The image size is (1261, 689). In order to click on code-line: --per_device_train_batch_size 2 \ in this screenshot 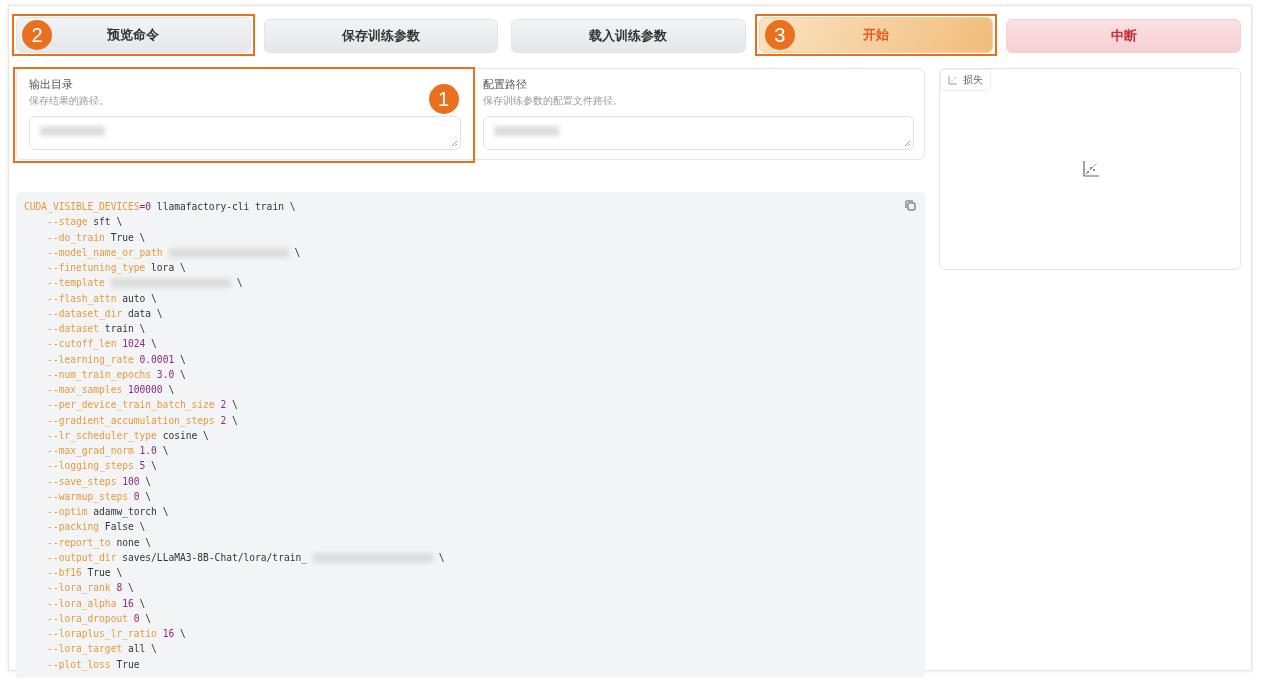, I will do `click(142, 405)`.